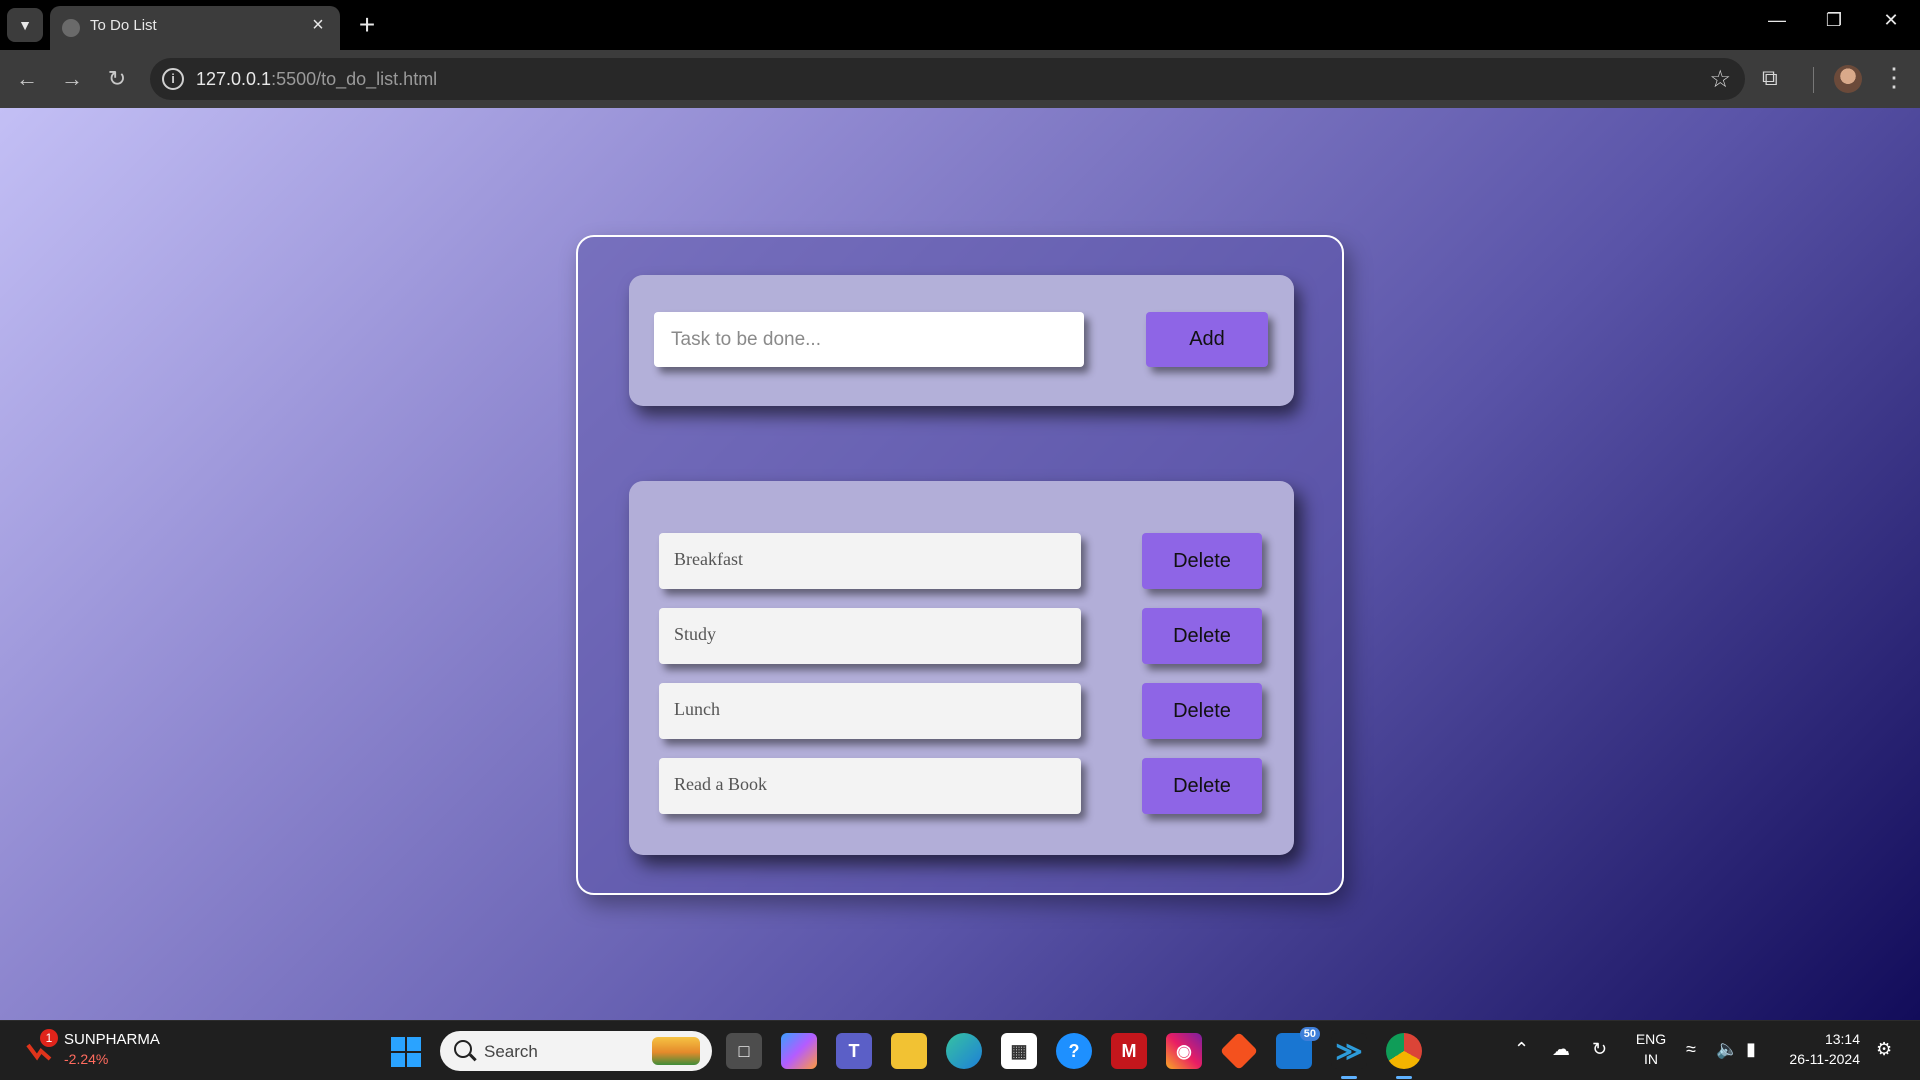  What do you see at coordinates (1309, 1034) in the screenshot?
I see `mail-badge: 50` at bounding box center [1309, 1034].